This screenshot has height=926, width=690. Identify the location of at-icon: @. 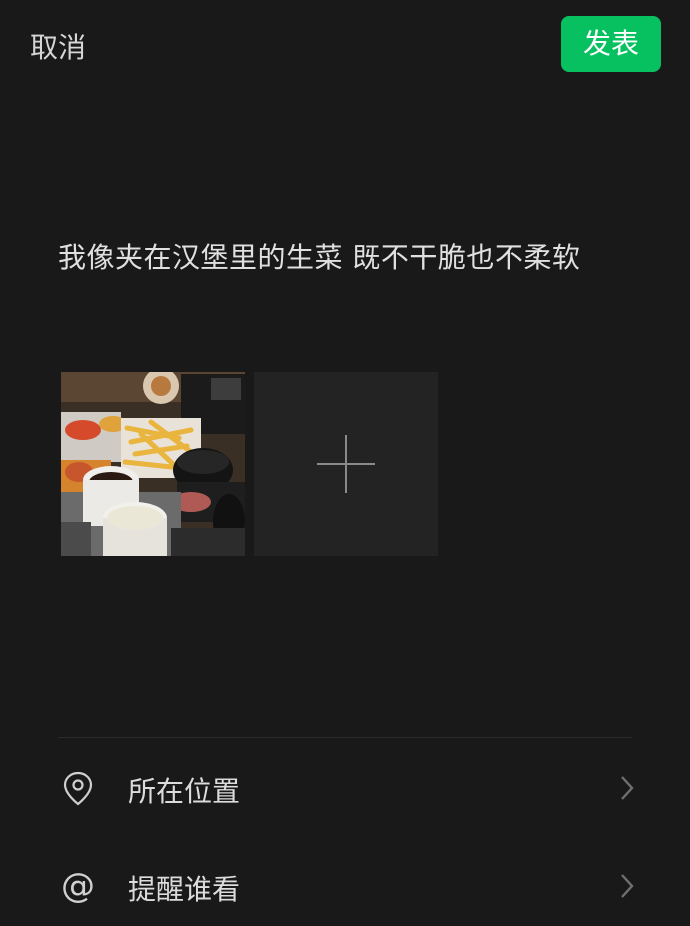
(78, 886).